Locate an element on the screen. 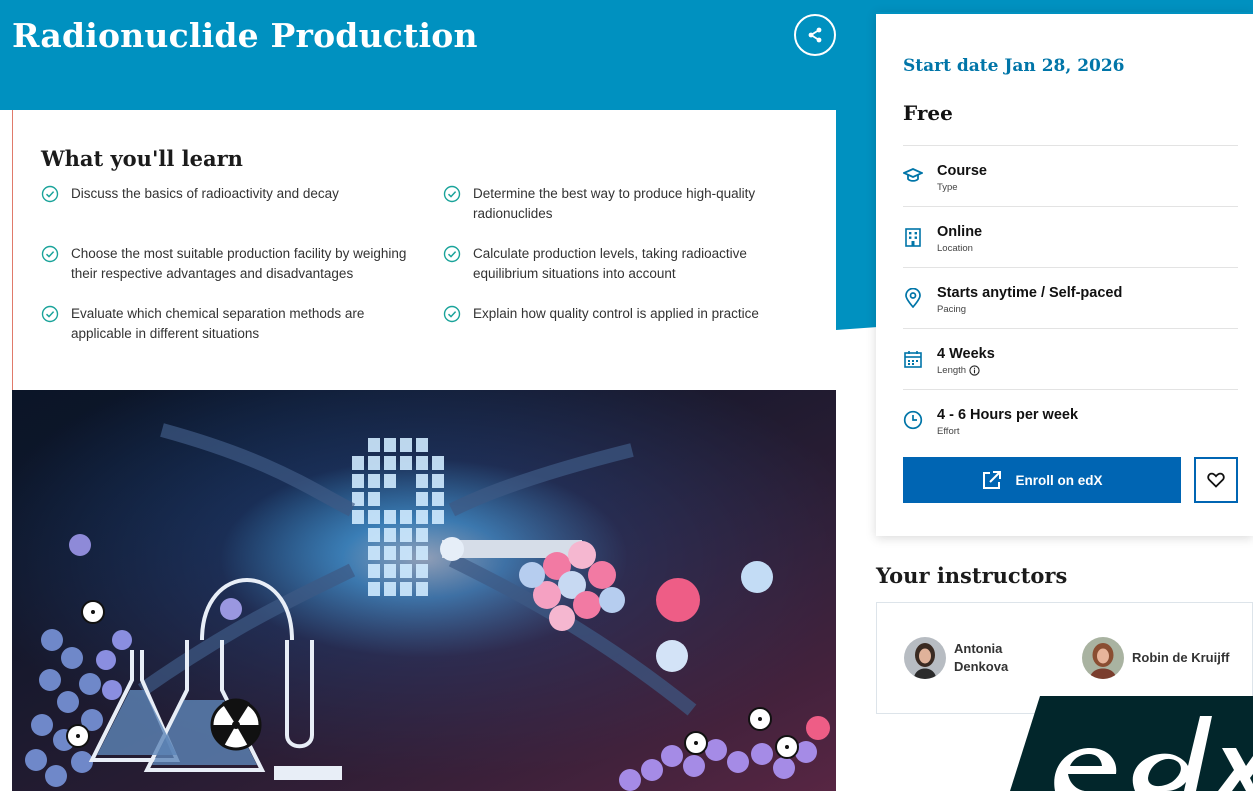 The height and width of the screenshot is (791, 1253). learn-heading: What you'll learn is located at coordinates (142, 158).